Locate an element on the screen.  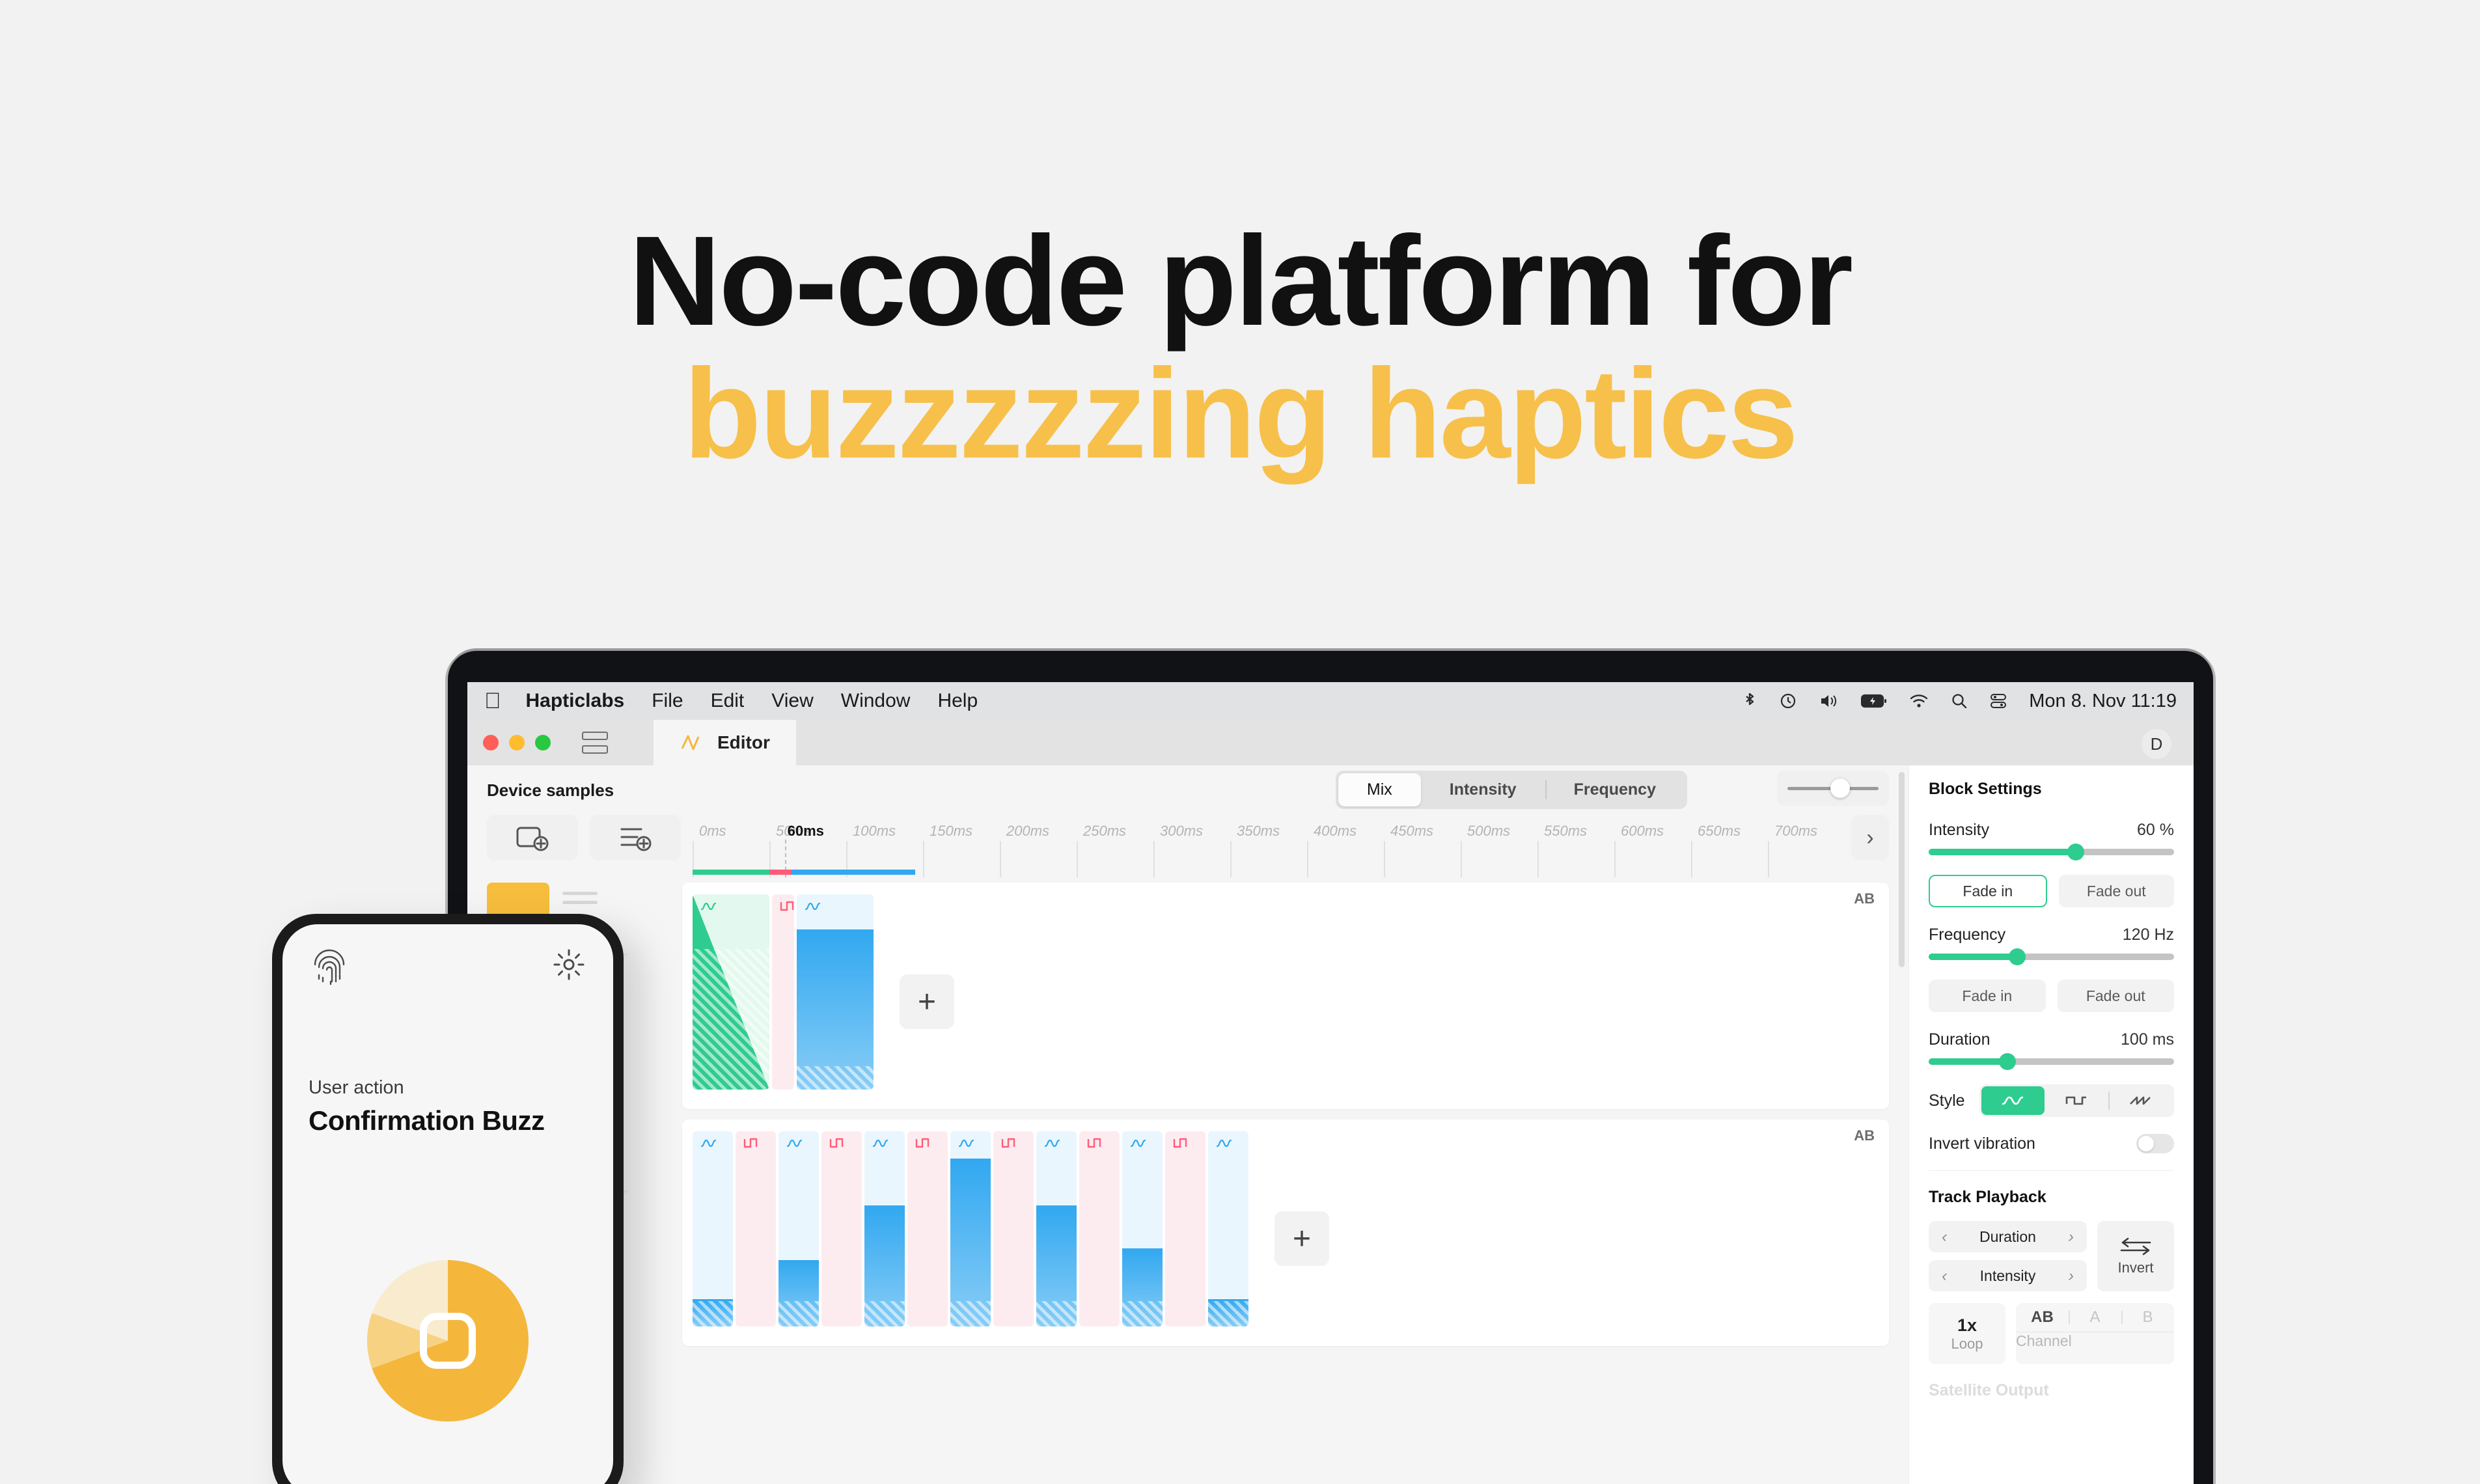
timeline-scroll-right-button: › is located at coordinates (1870, 837).